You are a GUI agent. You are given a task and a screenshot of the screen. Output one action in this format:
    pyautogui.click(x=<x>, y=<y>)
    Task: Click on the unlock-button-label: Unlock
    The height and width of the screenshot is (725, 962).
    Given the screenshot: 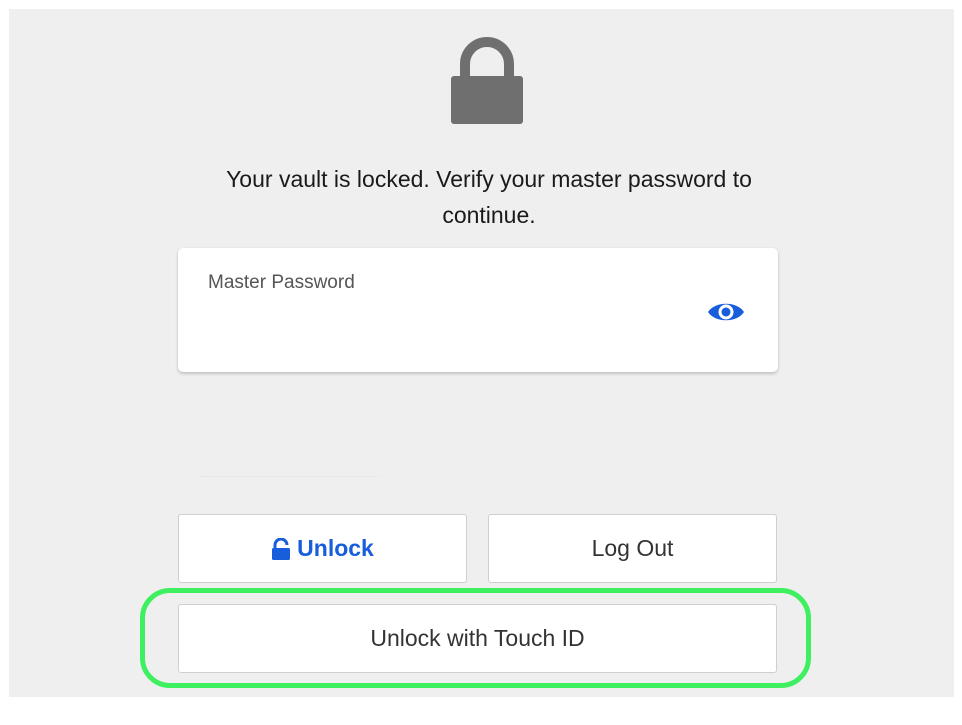 What is the action you would take?
    pyautogui.click(x=335, y=548)
    